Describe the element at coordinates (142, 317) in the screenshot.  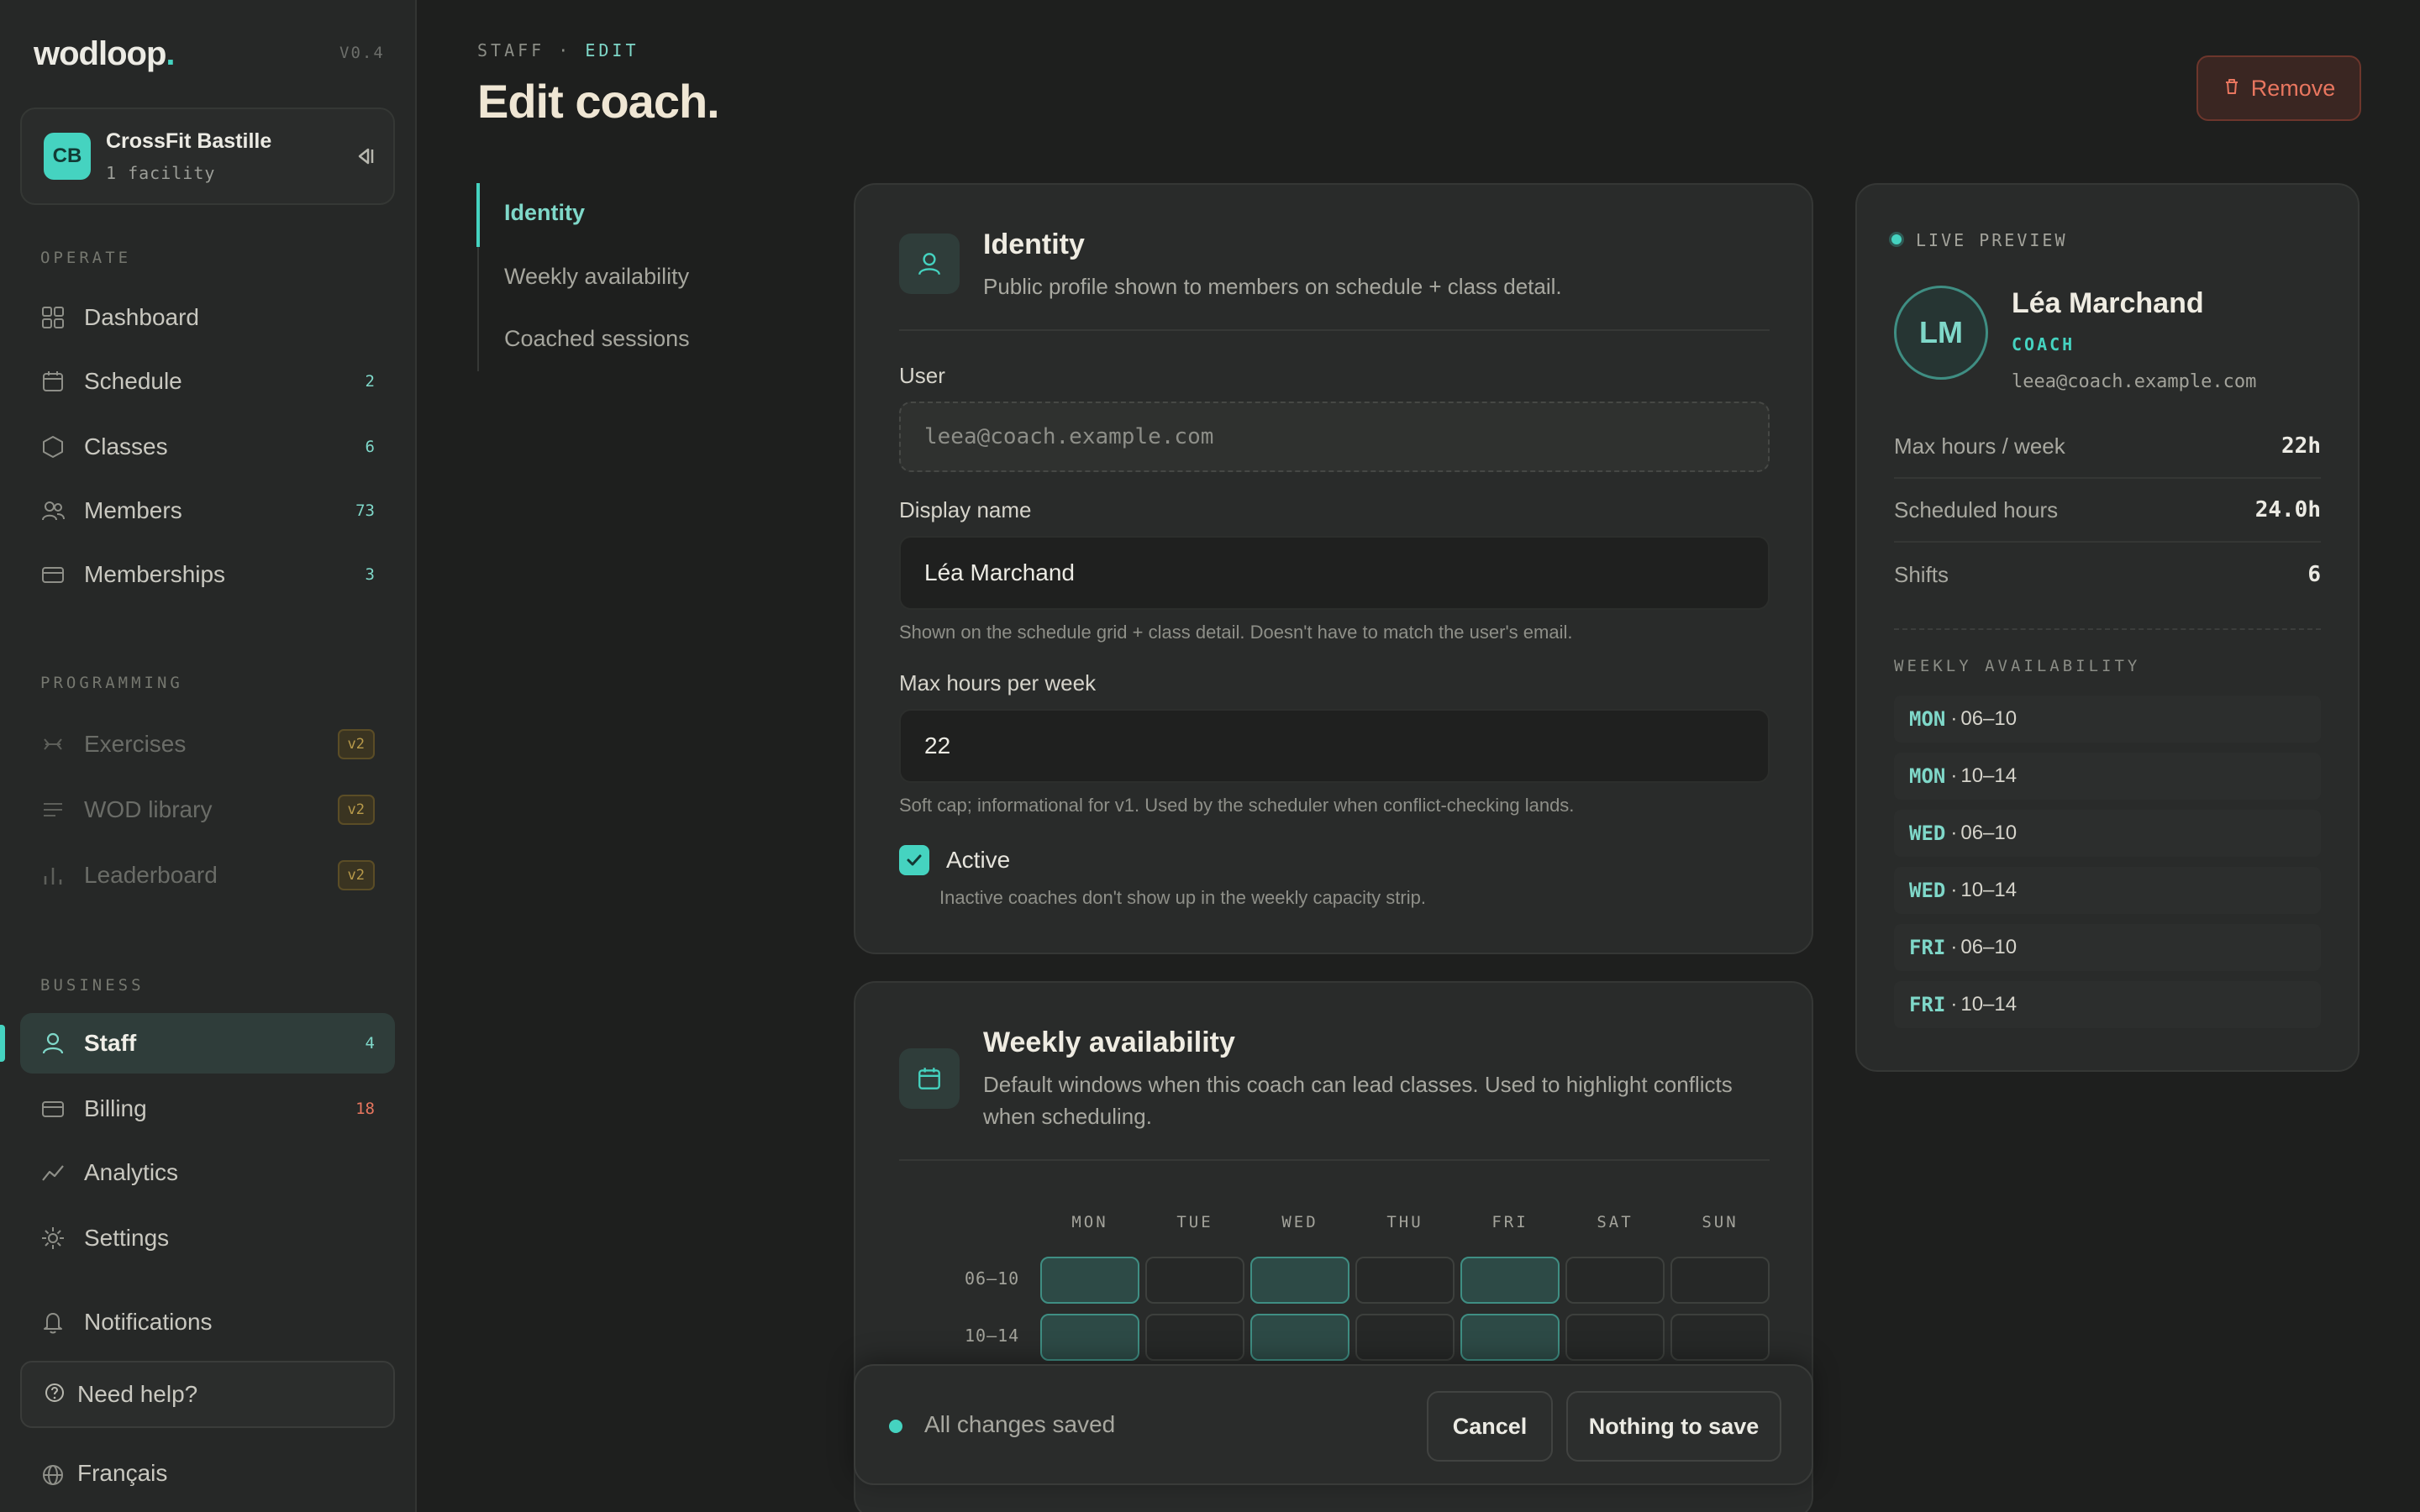
I see `sidebar-item-label: Dashboard` at that location.